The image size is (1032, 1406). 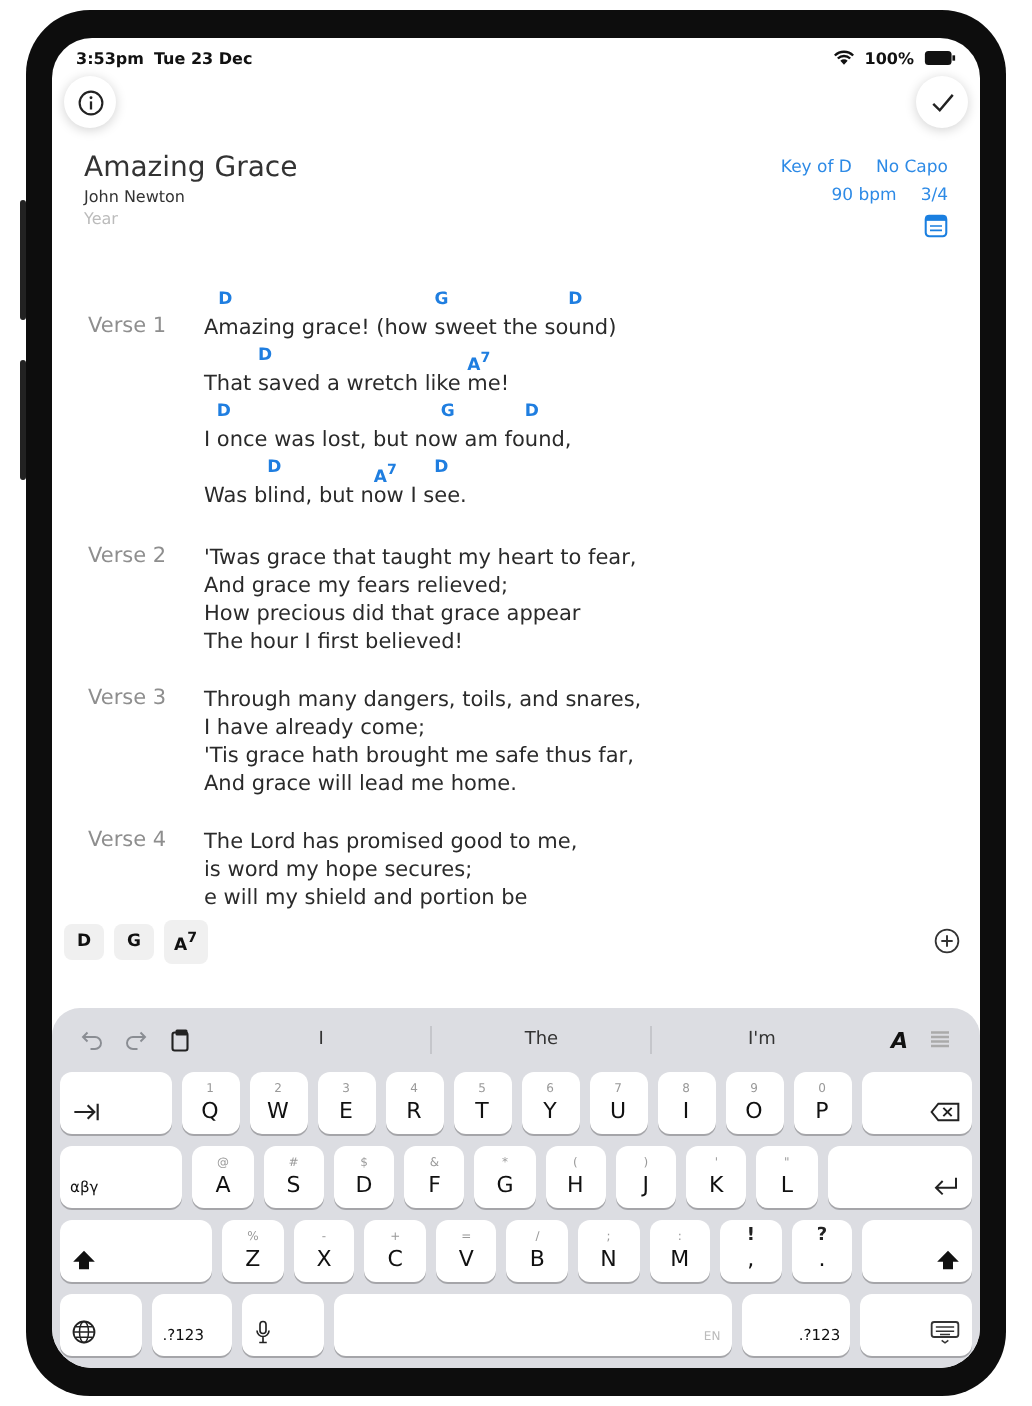 What do you see at coordinates (947, 941) in the screenshot?
I see `add-icon` at bounding box center [947, 941].